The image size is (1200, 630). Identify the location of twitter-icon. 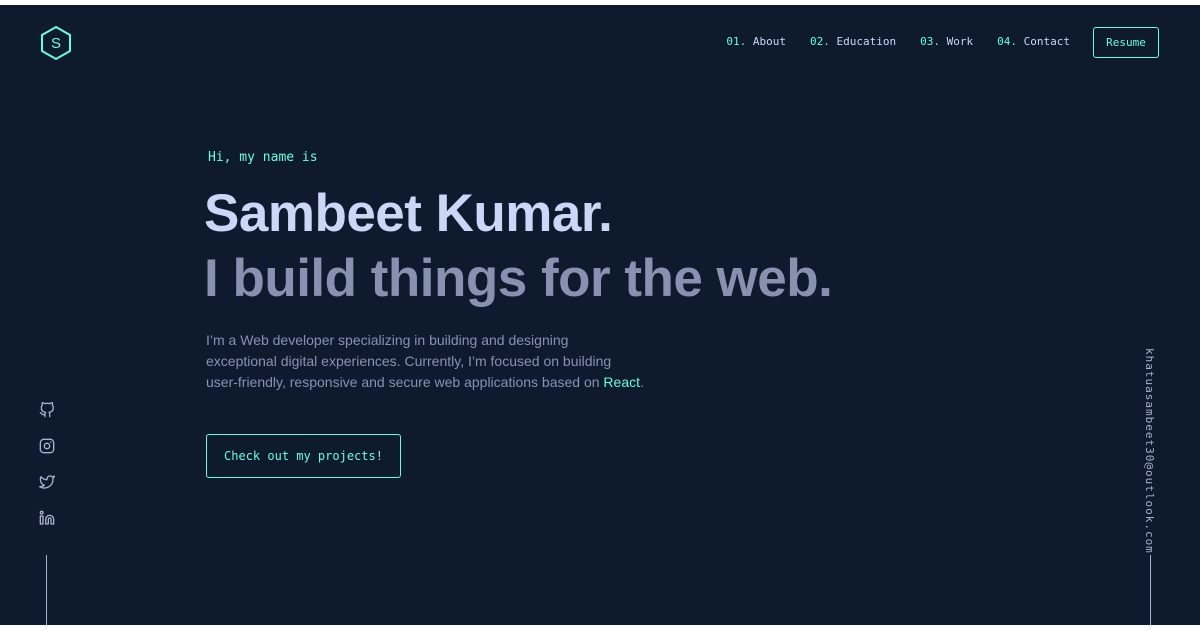
(47, 482).